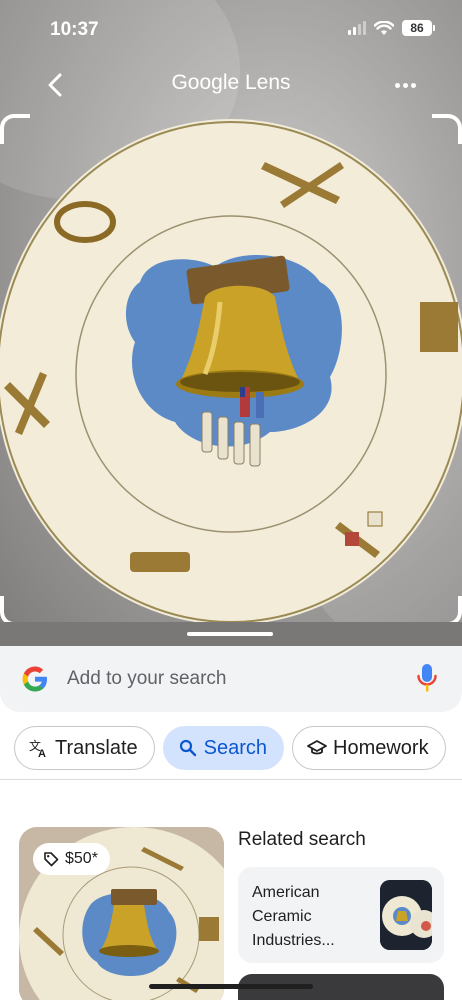  Describe the element at coordinates (74, 29) in the screenshot. I see `status-time: 10:37` at that location.